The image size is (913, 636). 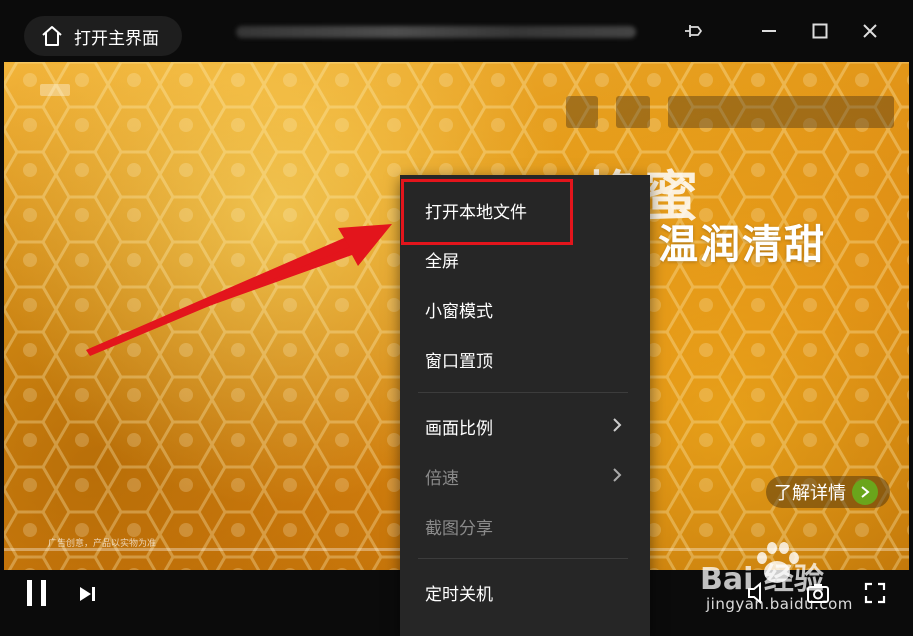 I want to click on menu-item-label: 定时关机, so click(x=459, y=594).